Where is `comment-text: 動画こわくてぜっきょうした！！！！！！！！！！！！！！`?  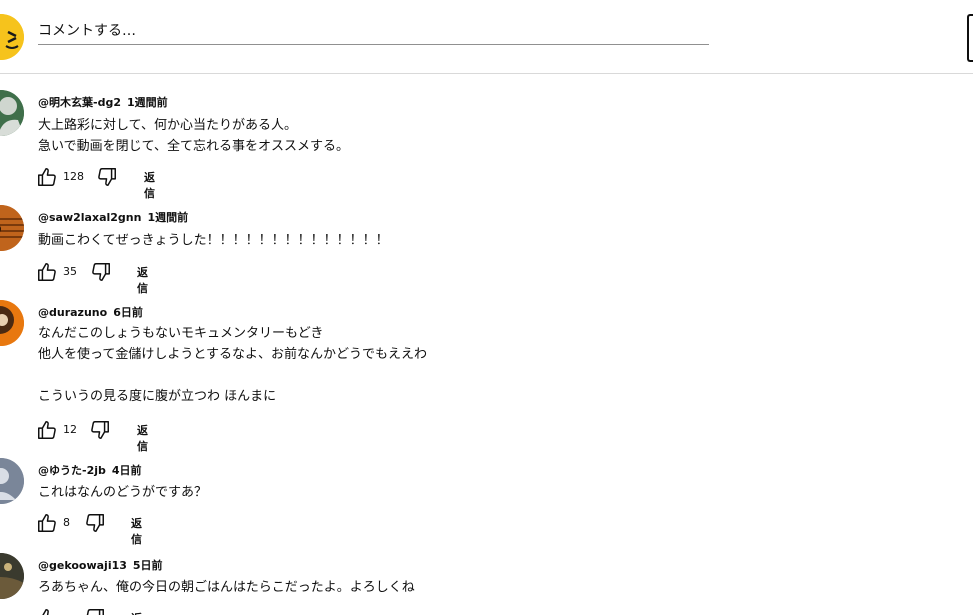 comment-text: 動画こわくてぜっきょうした！！！！！！！！！！！！！！ is located at coordinates (213, 240).